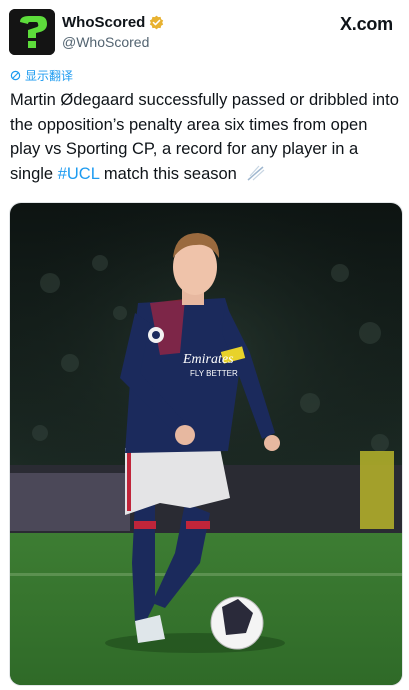  I want to click on translate-link: 显示翻译, so click(41, 75).